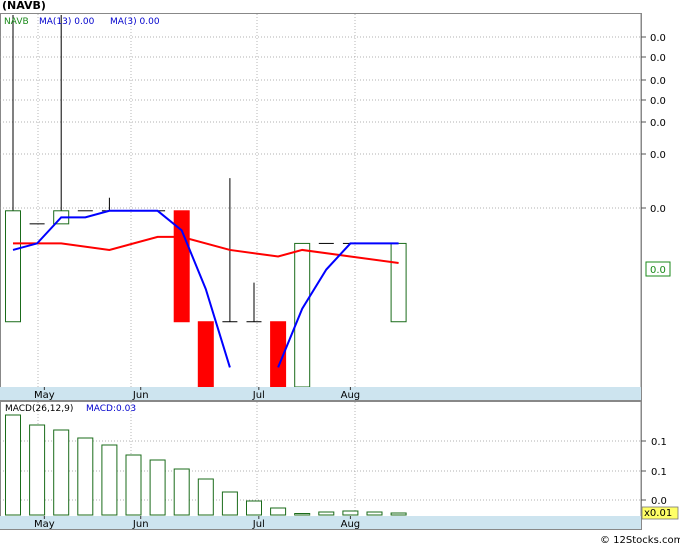  What do you see at coordinates (135, 22) in the screenshot?
I see `price-legend-ma3: MA(3) 0.00` at bounding box center [135, 22].